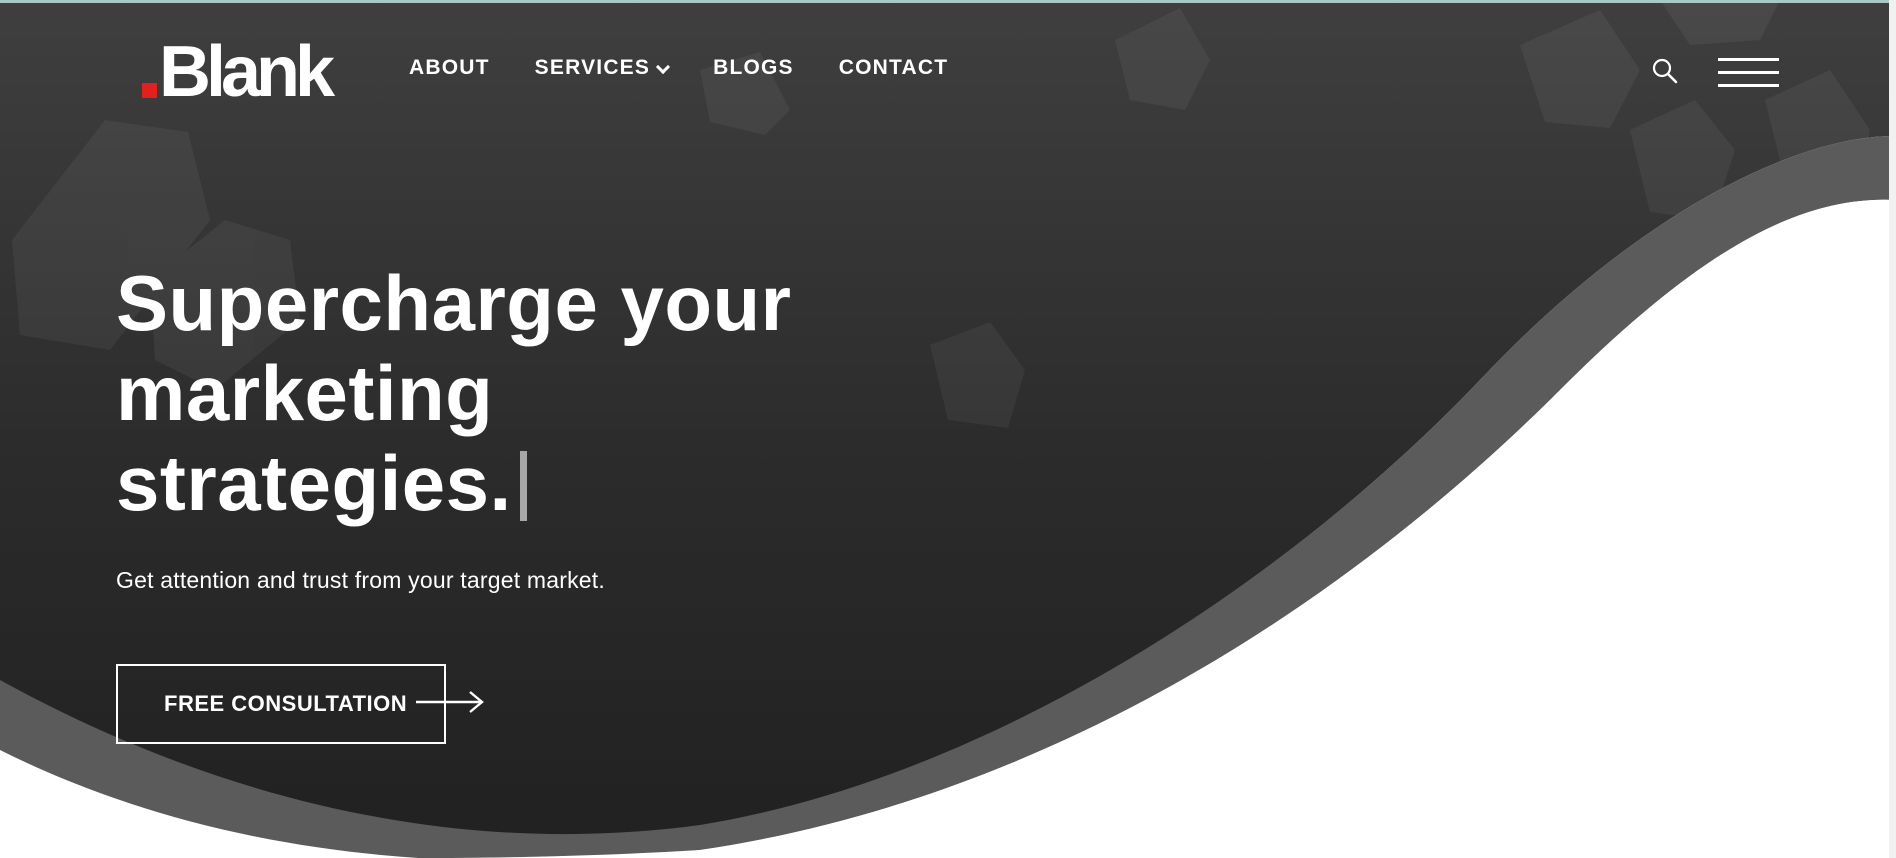  I want to click on logo: Blank, so click(242, 71).